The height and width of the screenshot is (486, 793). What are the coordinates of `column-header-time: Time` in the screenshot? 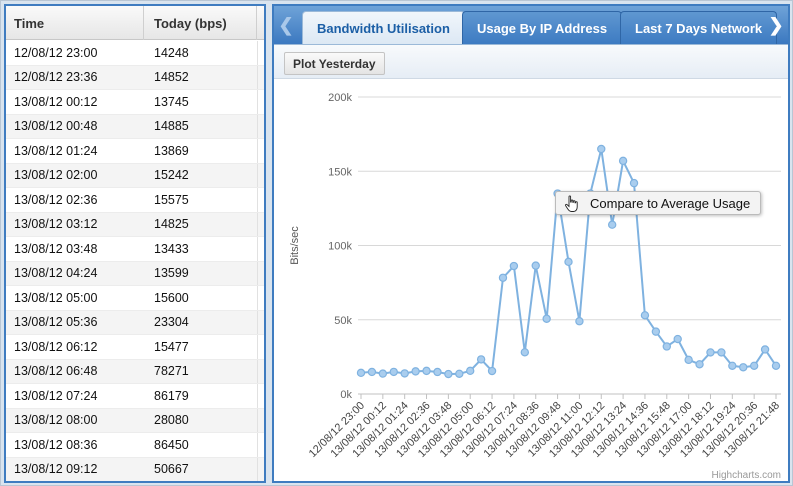 It's located at (75, 23).